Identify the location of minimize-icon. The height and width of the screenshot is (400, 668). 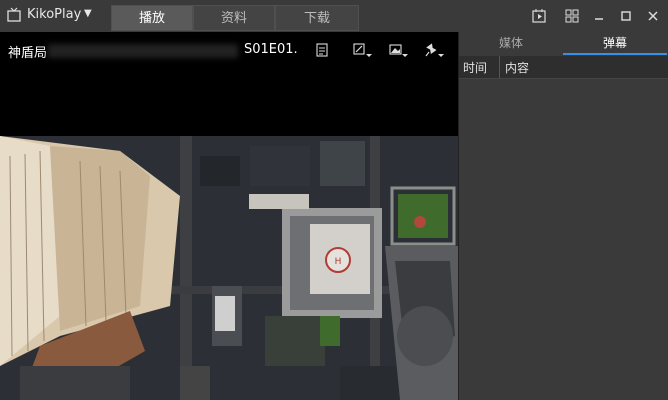
(599, 16).